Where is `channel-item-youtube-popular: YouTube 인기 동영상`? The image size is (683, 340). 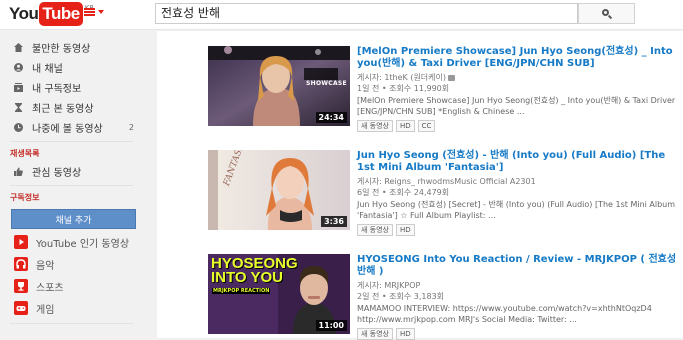 channel-item-youtube-popular: YouTube 인기 동영상 is located at coordinates (71, 242).